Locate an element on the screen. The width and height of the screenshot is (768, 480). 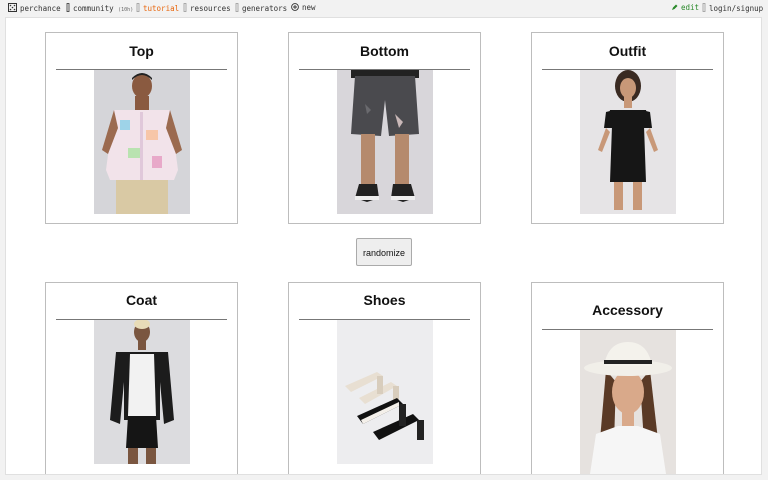
generators-icon is located at coordinates (237, 7).